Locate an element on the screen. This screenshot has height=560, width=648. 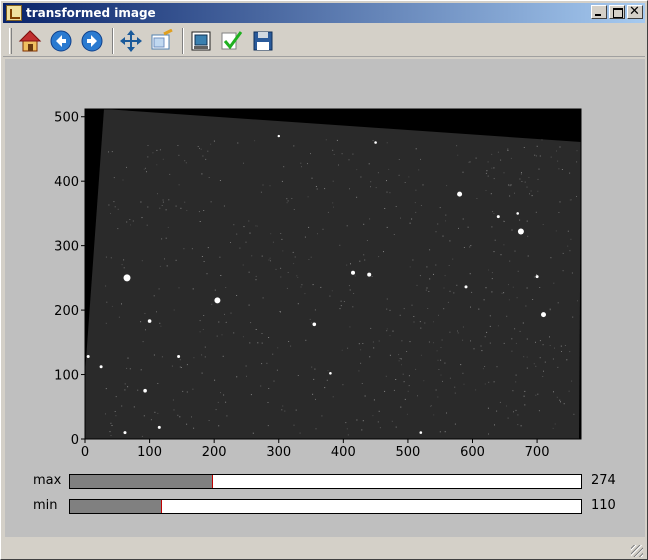
forward-button is located at coordinates (92, 41).